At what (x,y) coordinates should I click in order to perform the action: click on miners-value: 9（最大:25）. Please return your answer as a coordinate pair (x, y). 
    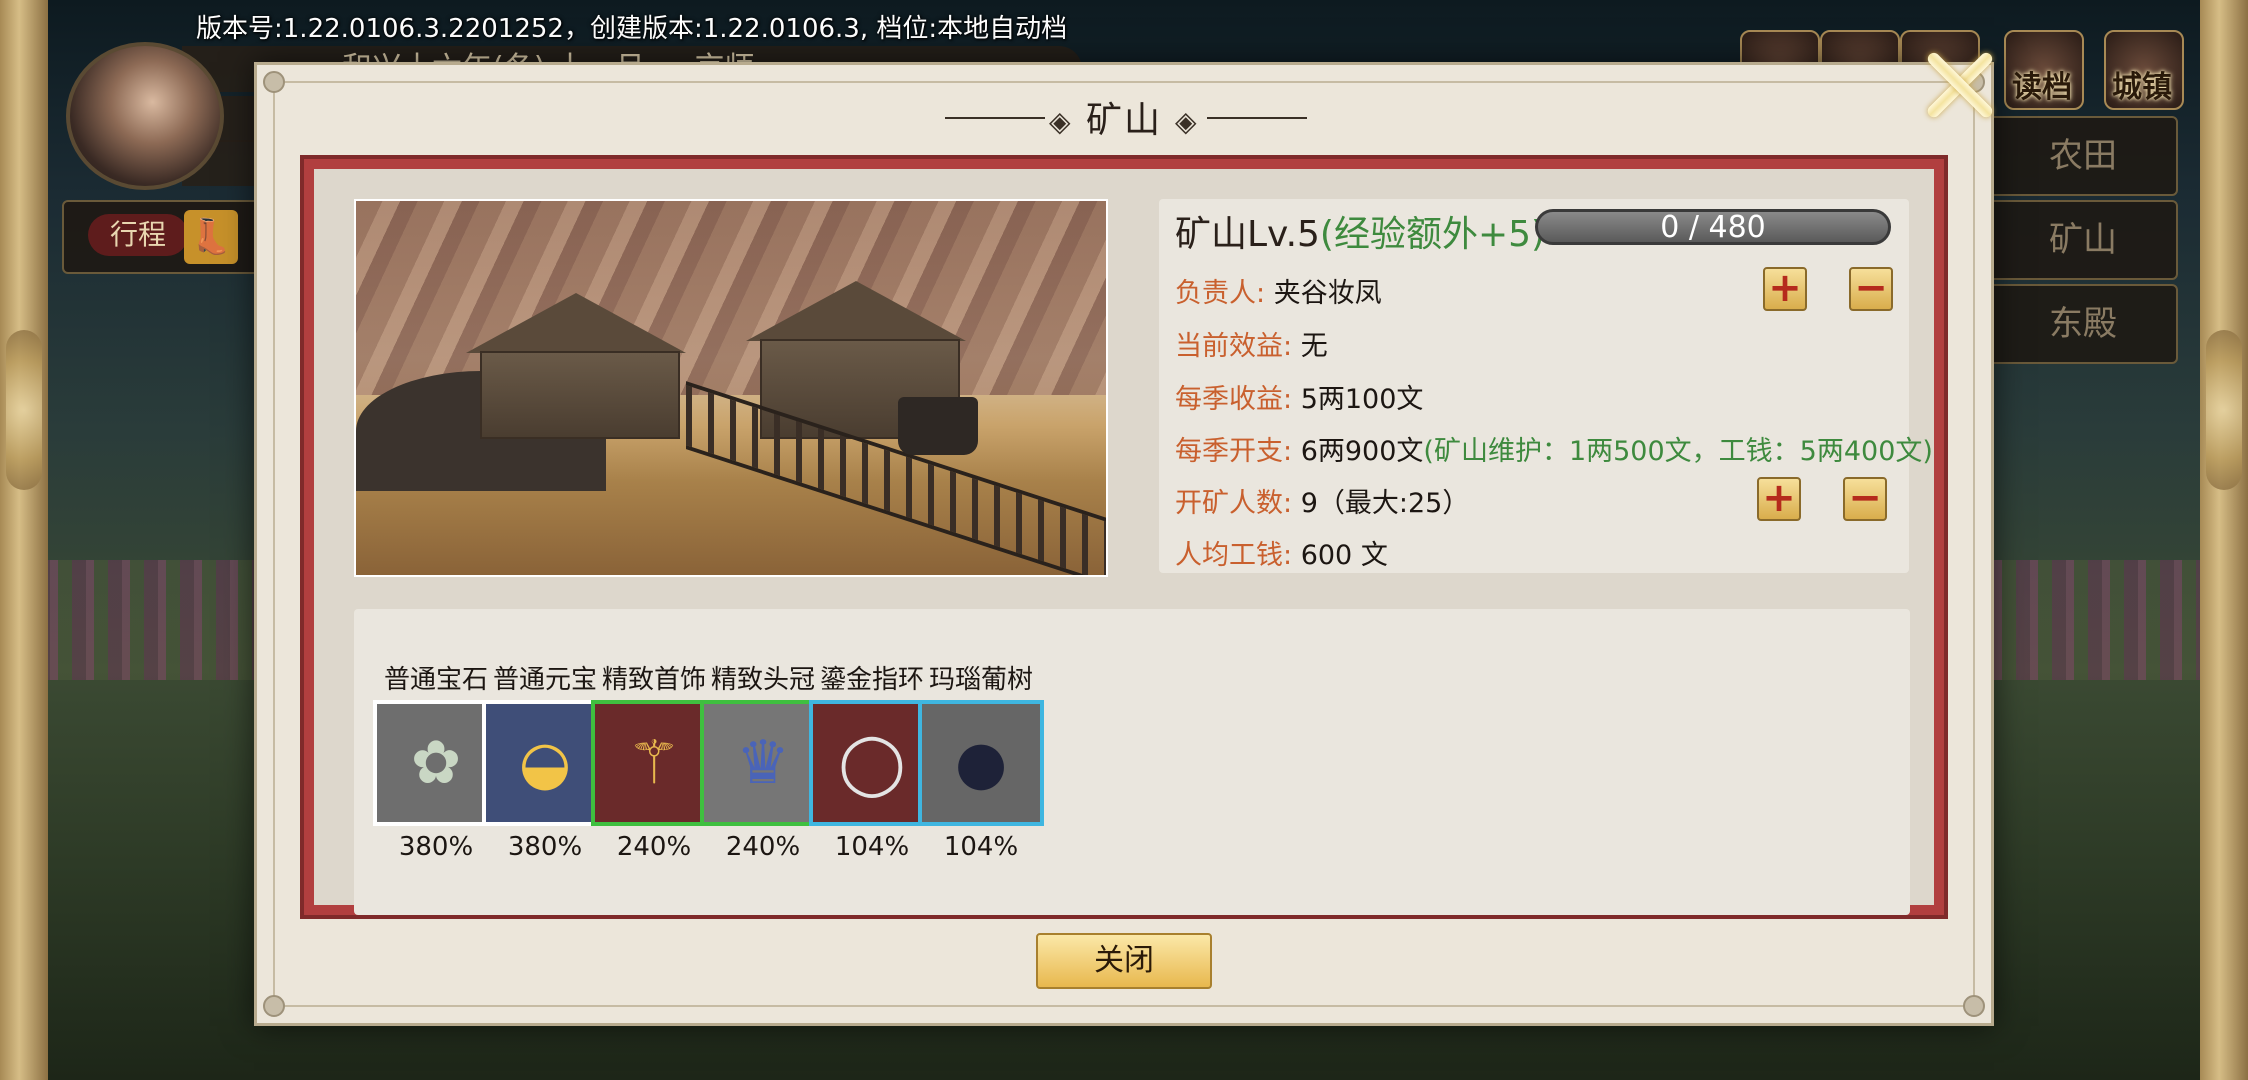
    Looking at the image, I should click on (1385, 503).